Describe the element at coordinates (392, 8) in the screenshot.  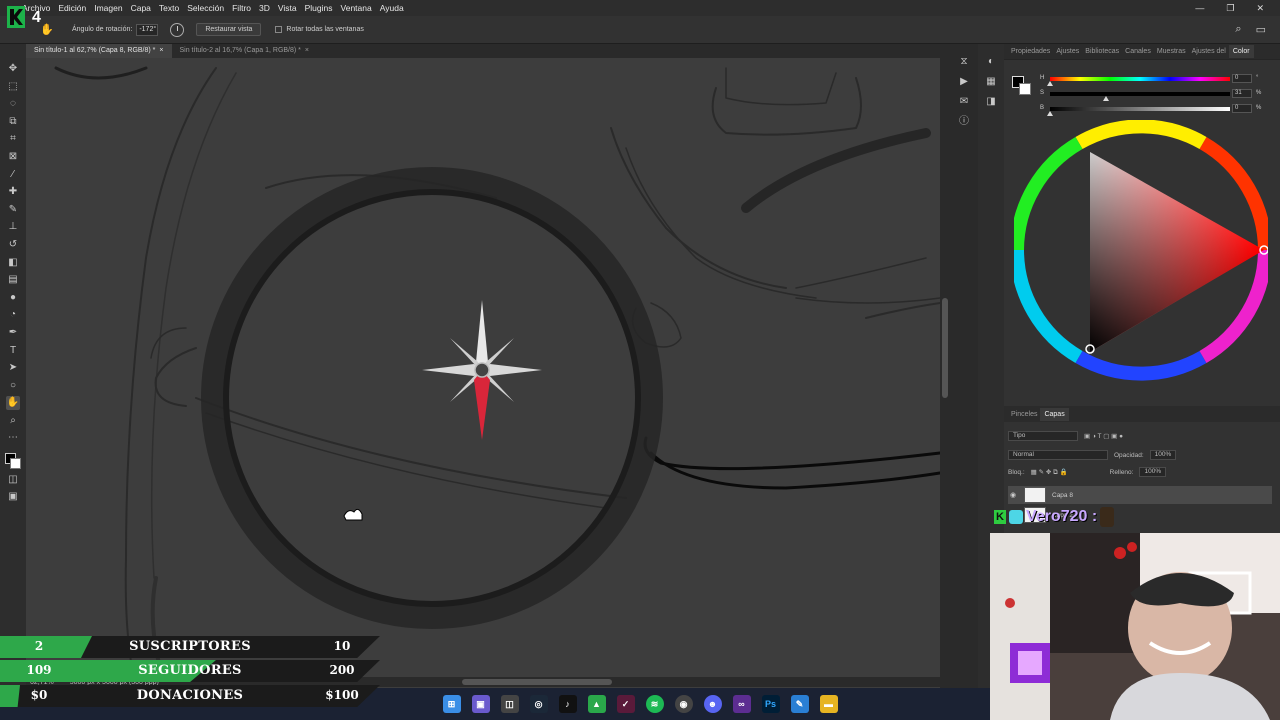
I see `menu-ayuda: Ayuda` at that location.